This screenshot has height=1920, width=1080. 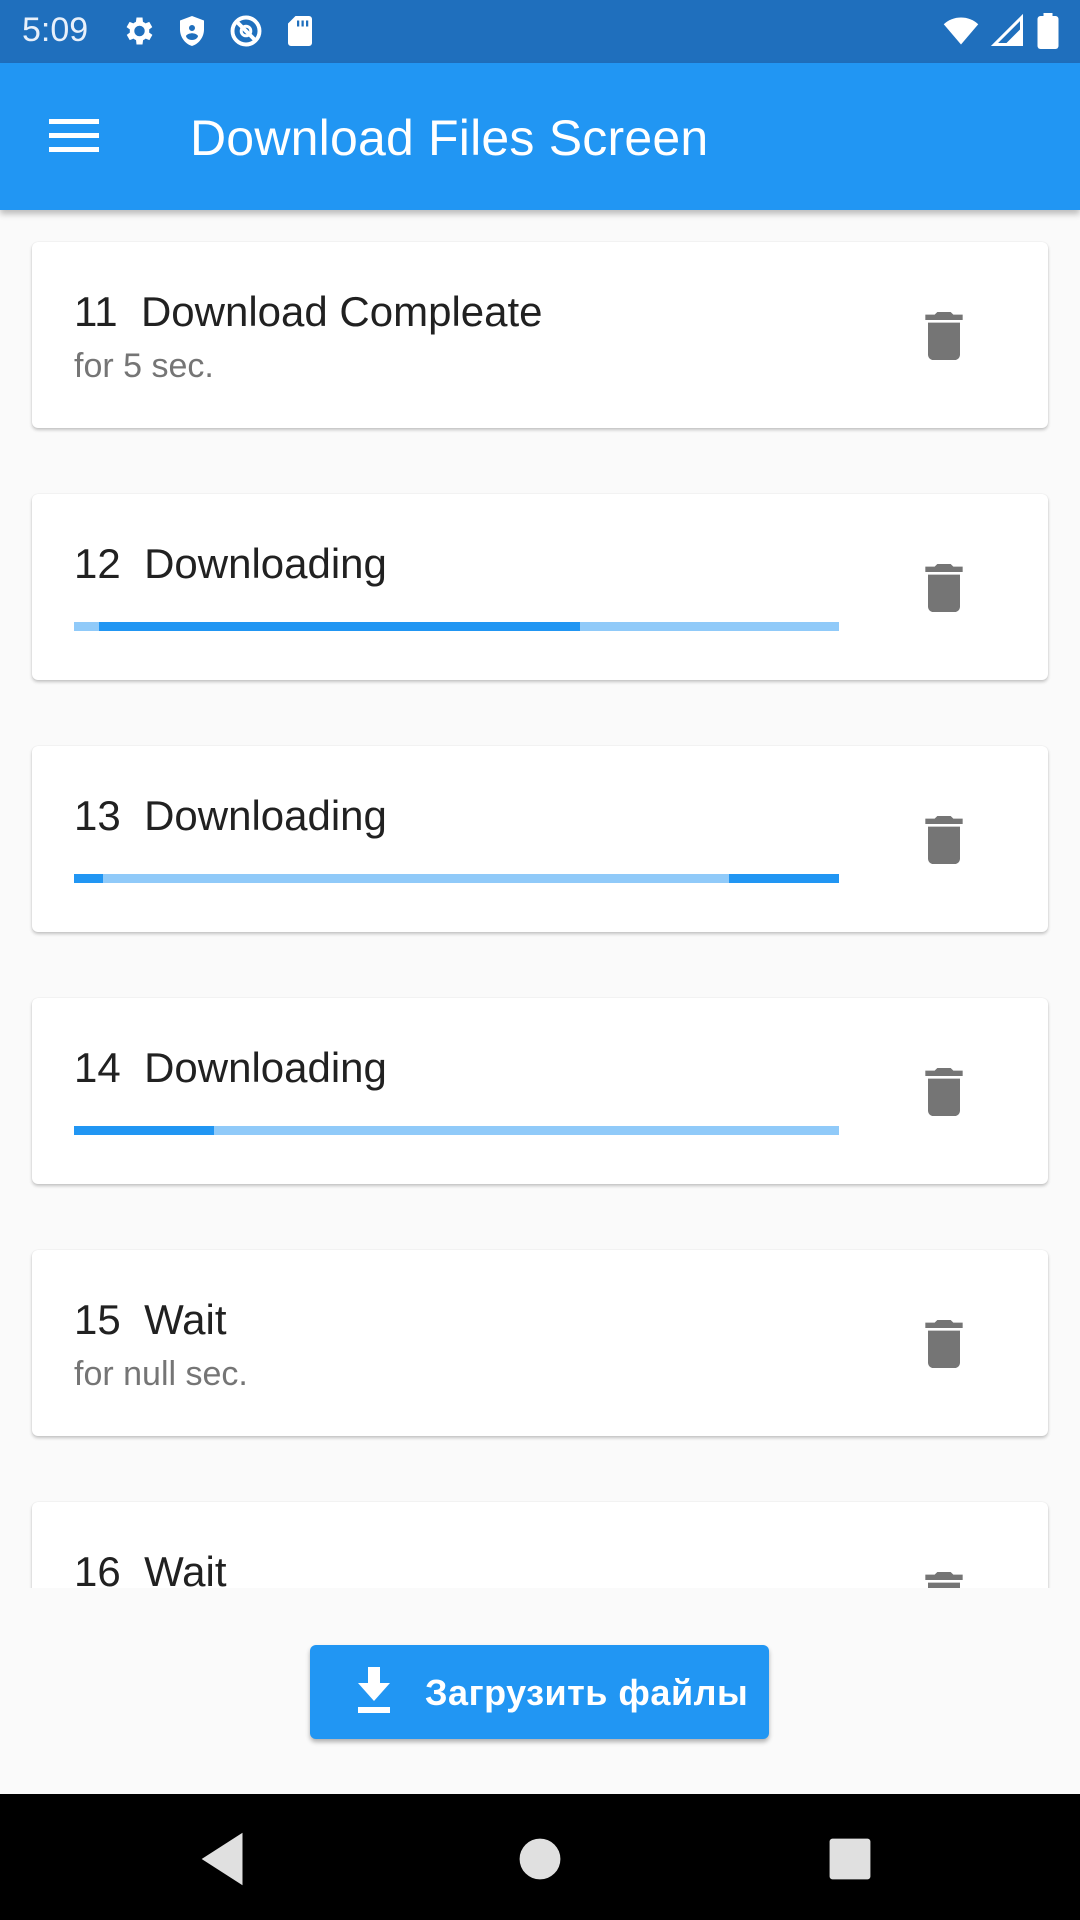 What do you see at coordinates (449, 138) in the screenshot?
I see `page-title: Download Files Screen` at bounding box center [449, 138].